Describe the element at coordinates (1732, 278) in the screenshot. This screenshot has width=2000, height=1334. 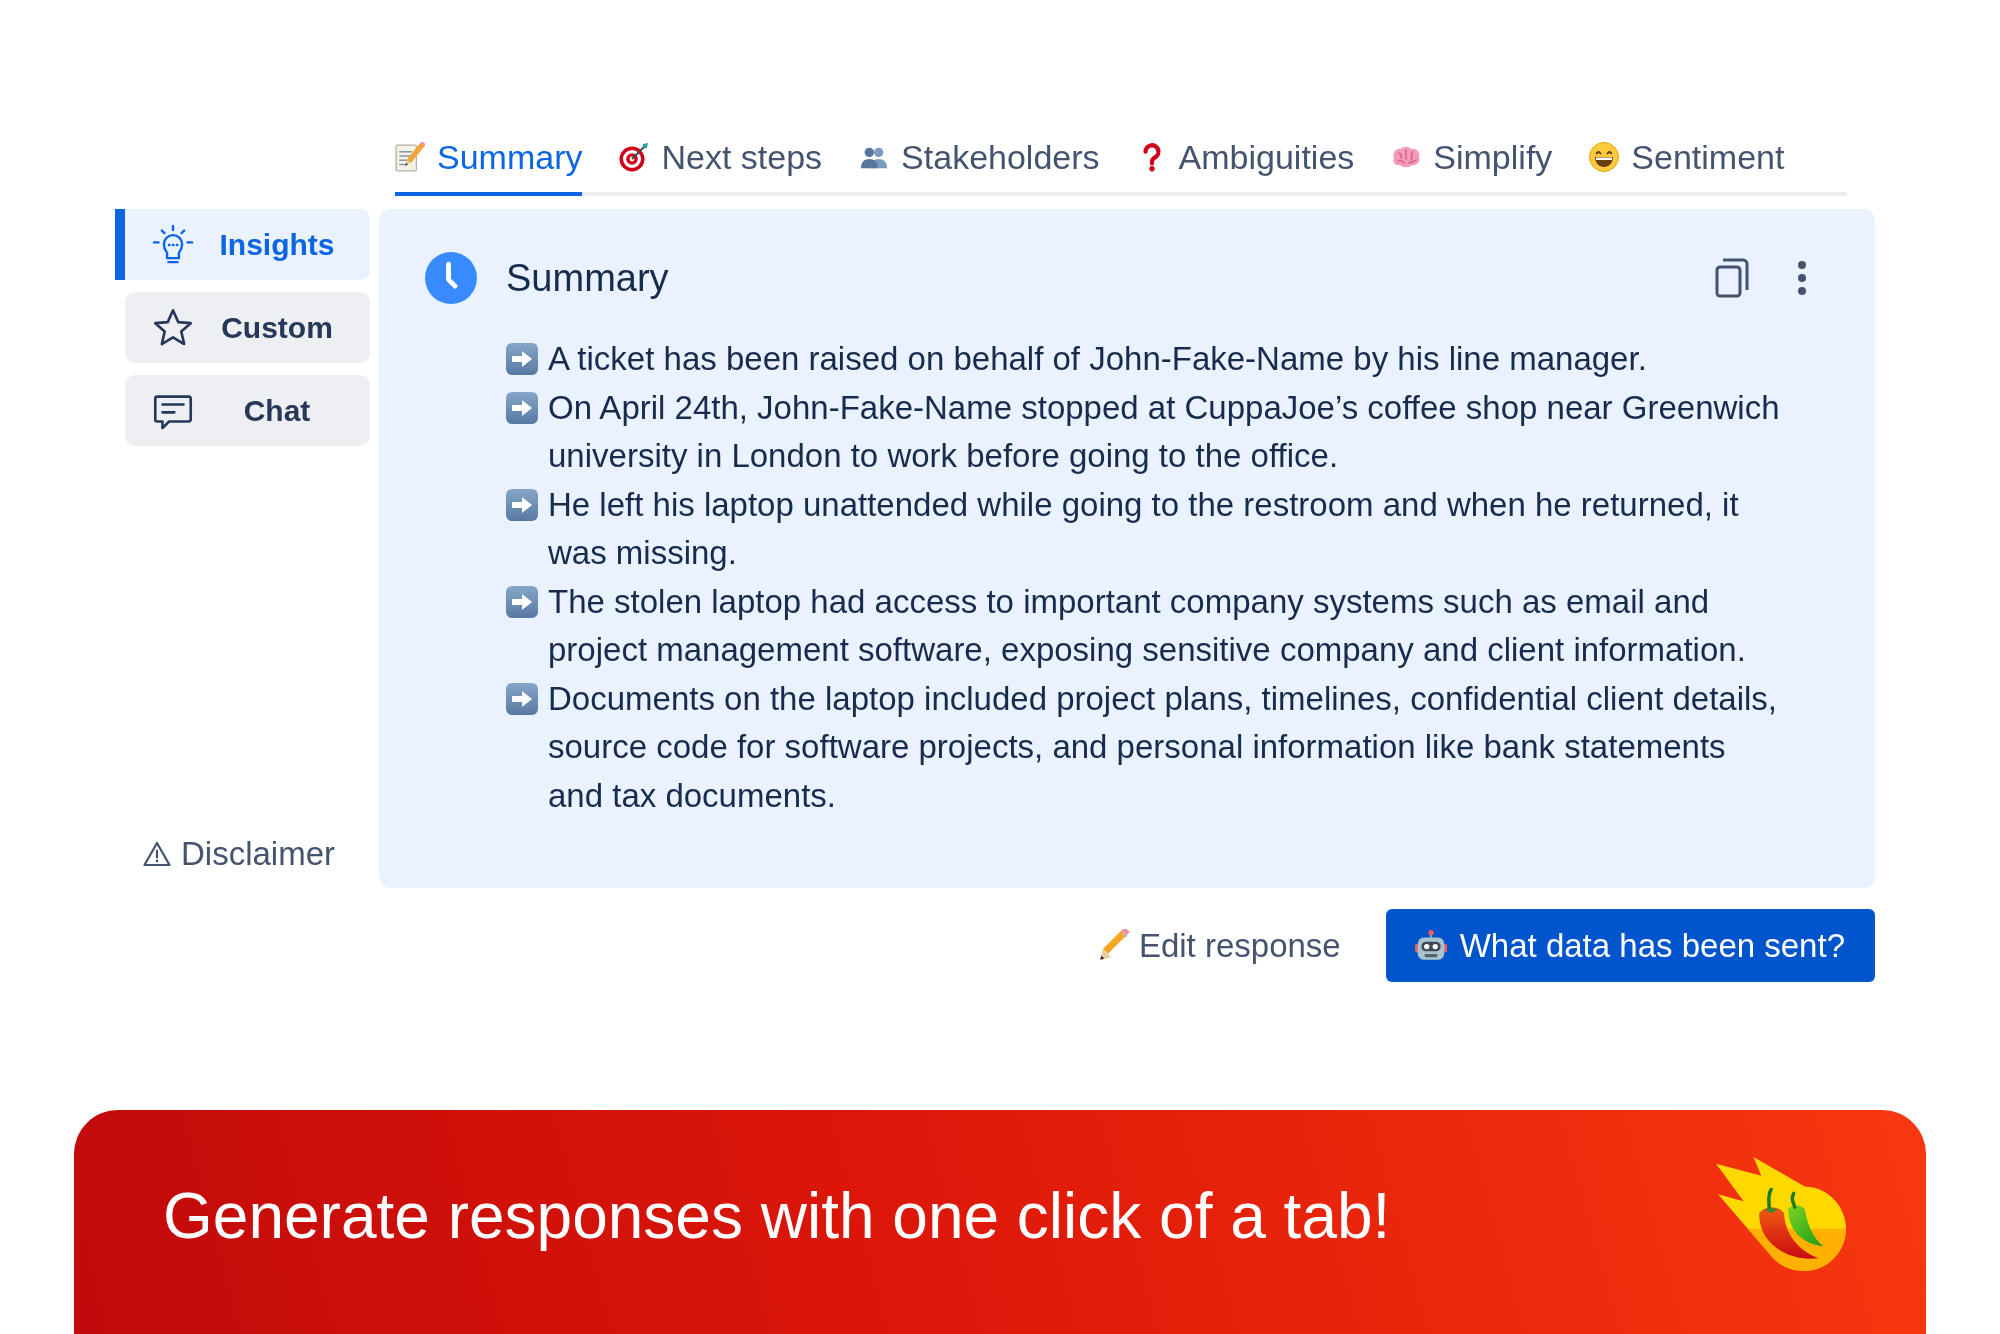
I see `copy-icon` at that location.